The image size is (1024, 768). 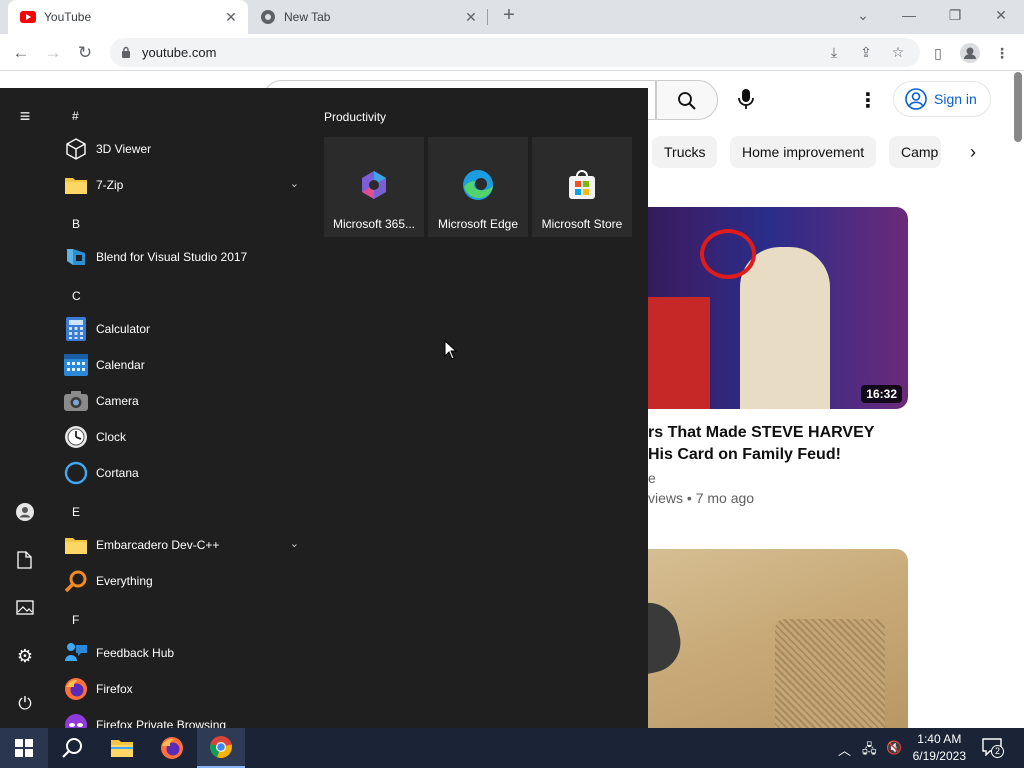 What do you see at coordinates (509, 15) in the screenshot?
I see `new-tab-button: +` at bounding box center [509, 15].